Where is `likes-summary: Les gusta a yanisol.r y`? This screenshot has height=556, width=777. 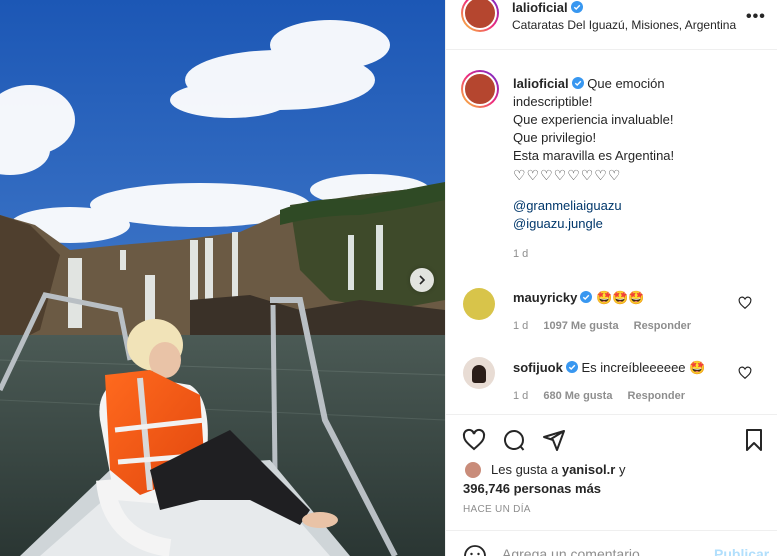
likes-summary: Les gusta a yanisol.r y is located at coordinates (558, 469).